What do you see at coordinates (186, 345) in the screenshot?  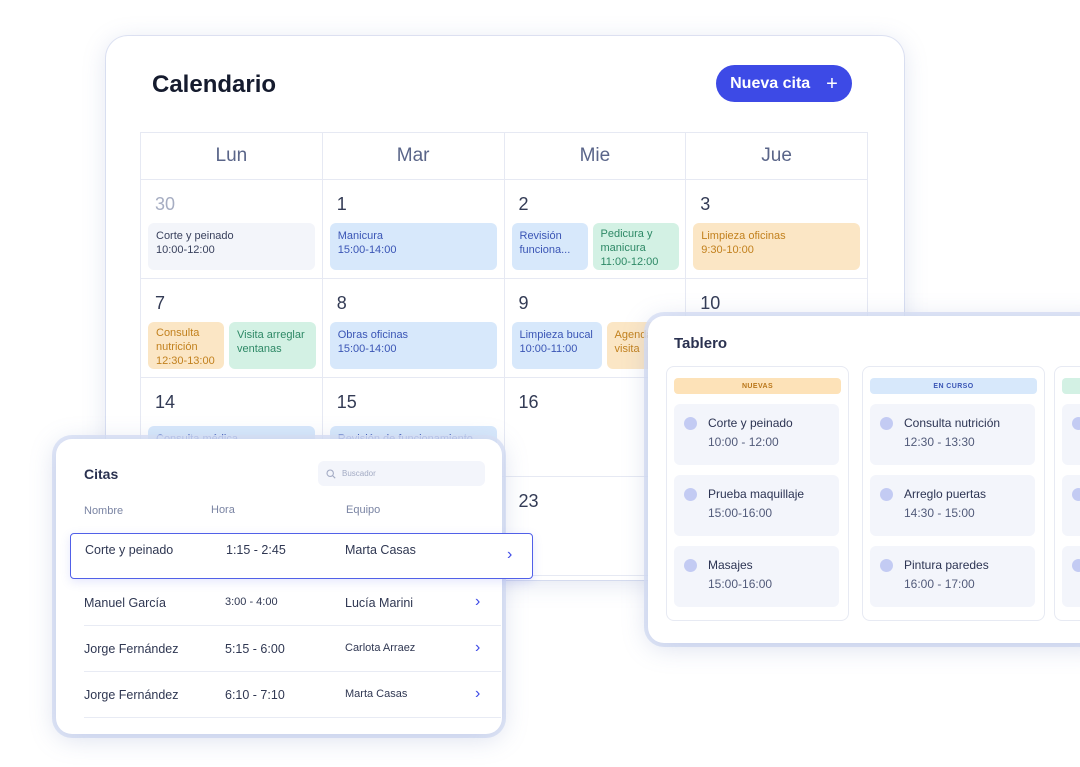 I see `calendar-event: Consulta nutrición 12:30-13:00` at bounding box center [186, 345].